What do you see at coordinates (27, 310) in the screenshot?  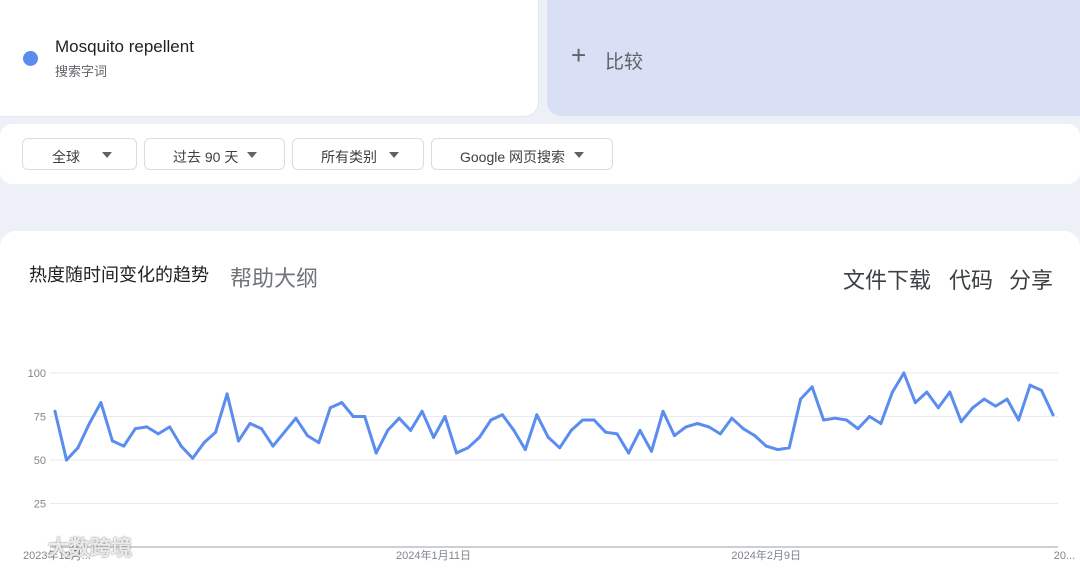 I see `watermark-logo-icon` at bounding box center [27, 310].